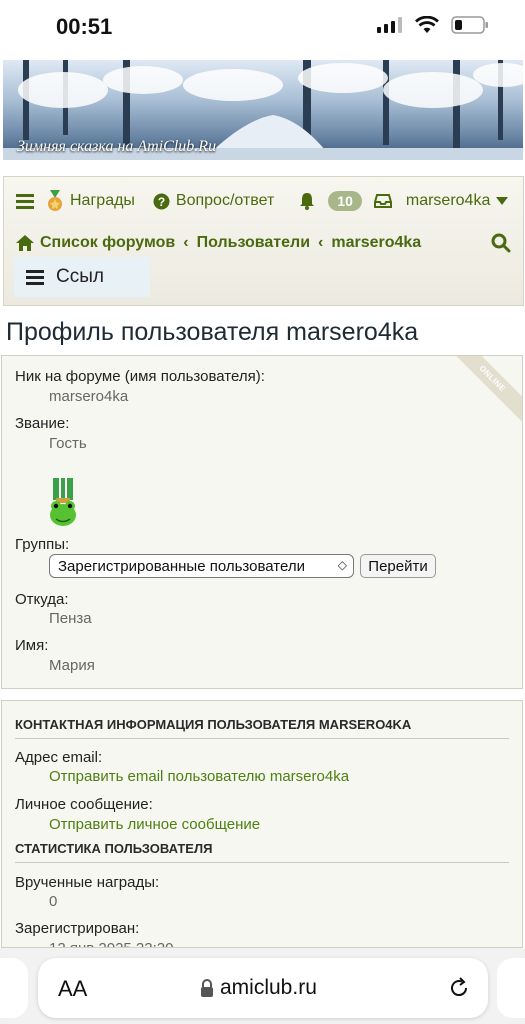 This screenshot has width=525, height=1024. I want to click on nick-value: marsero4ka, so click(89, 396).